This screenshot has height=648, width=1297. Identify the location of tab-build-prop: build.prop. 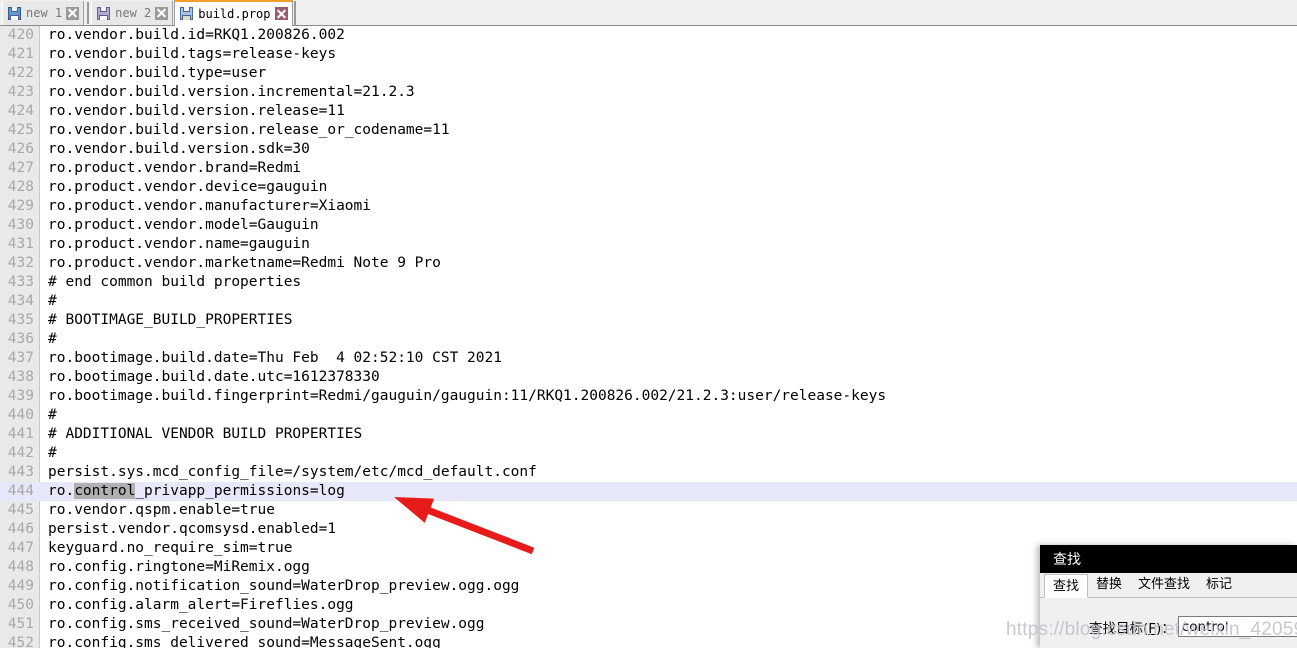
(233, 13).